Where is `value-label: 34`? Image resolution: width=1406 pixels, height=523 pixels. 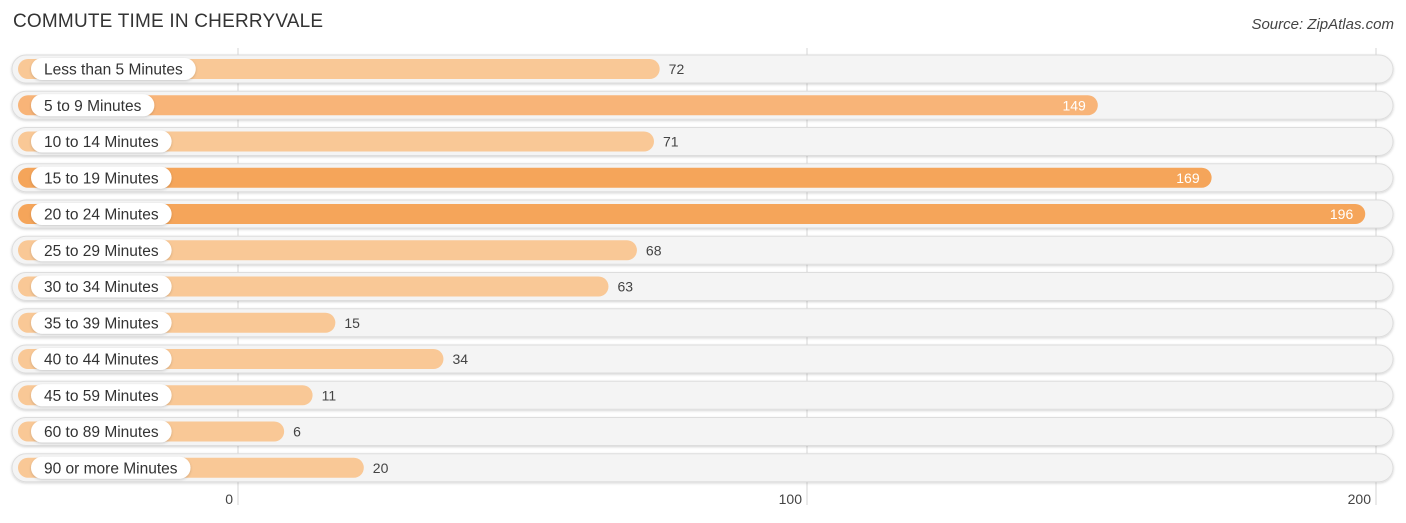 value-label: 34 is located at coordinates (460, 359).